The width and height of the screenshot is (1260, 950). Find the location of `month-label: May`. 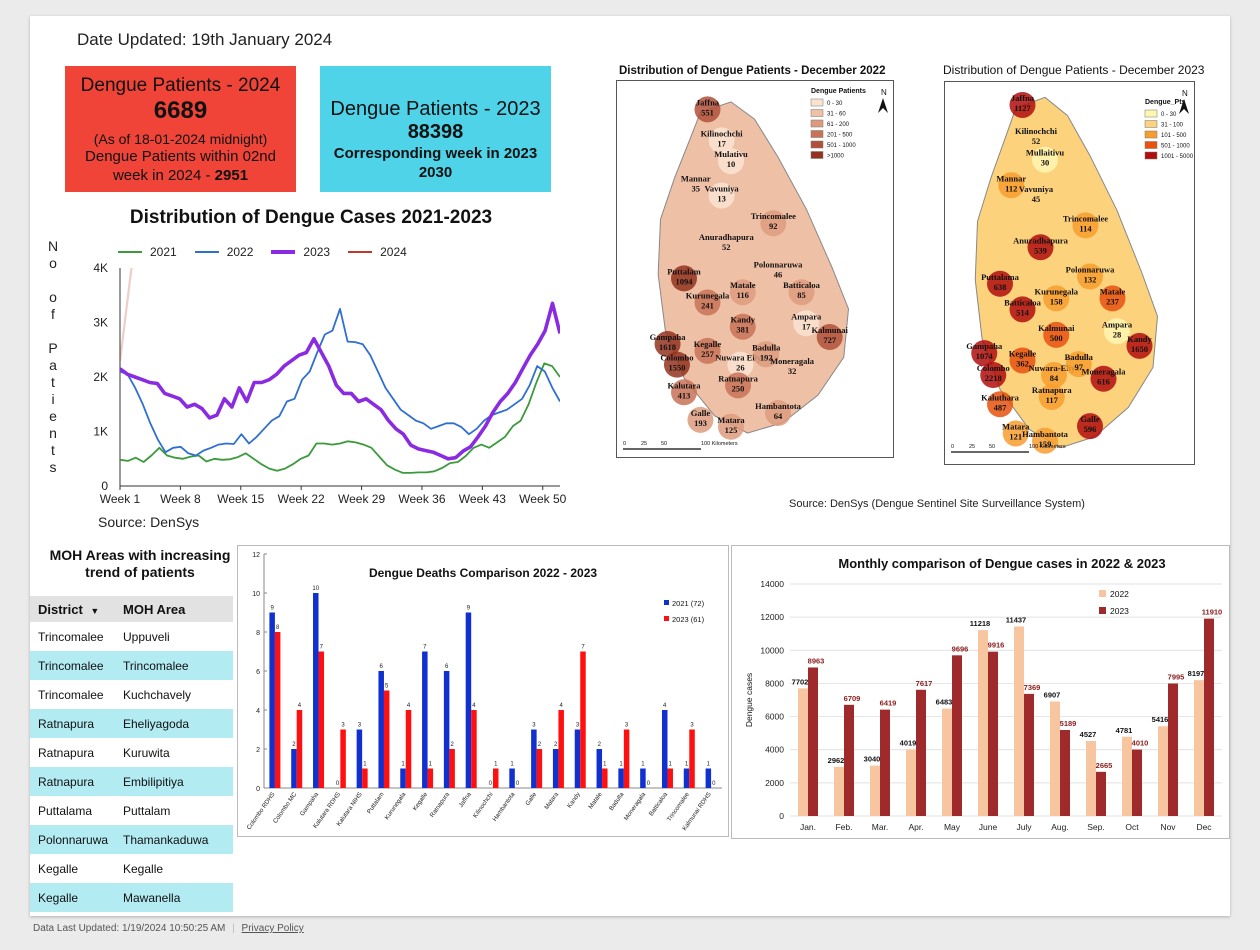

month-label: May is located at coordinates (952, 827).